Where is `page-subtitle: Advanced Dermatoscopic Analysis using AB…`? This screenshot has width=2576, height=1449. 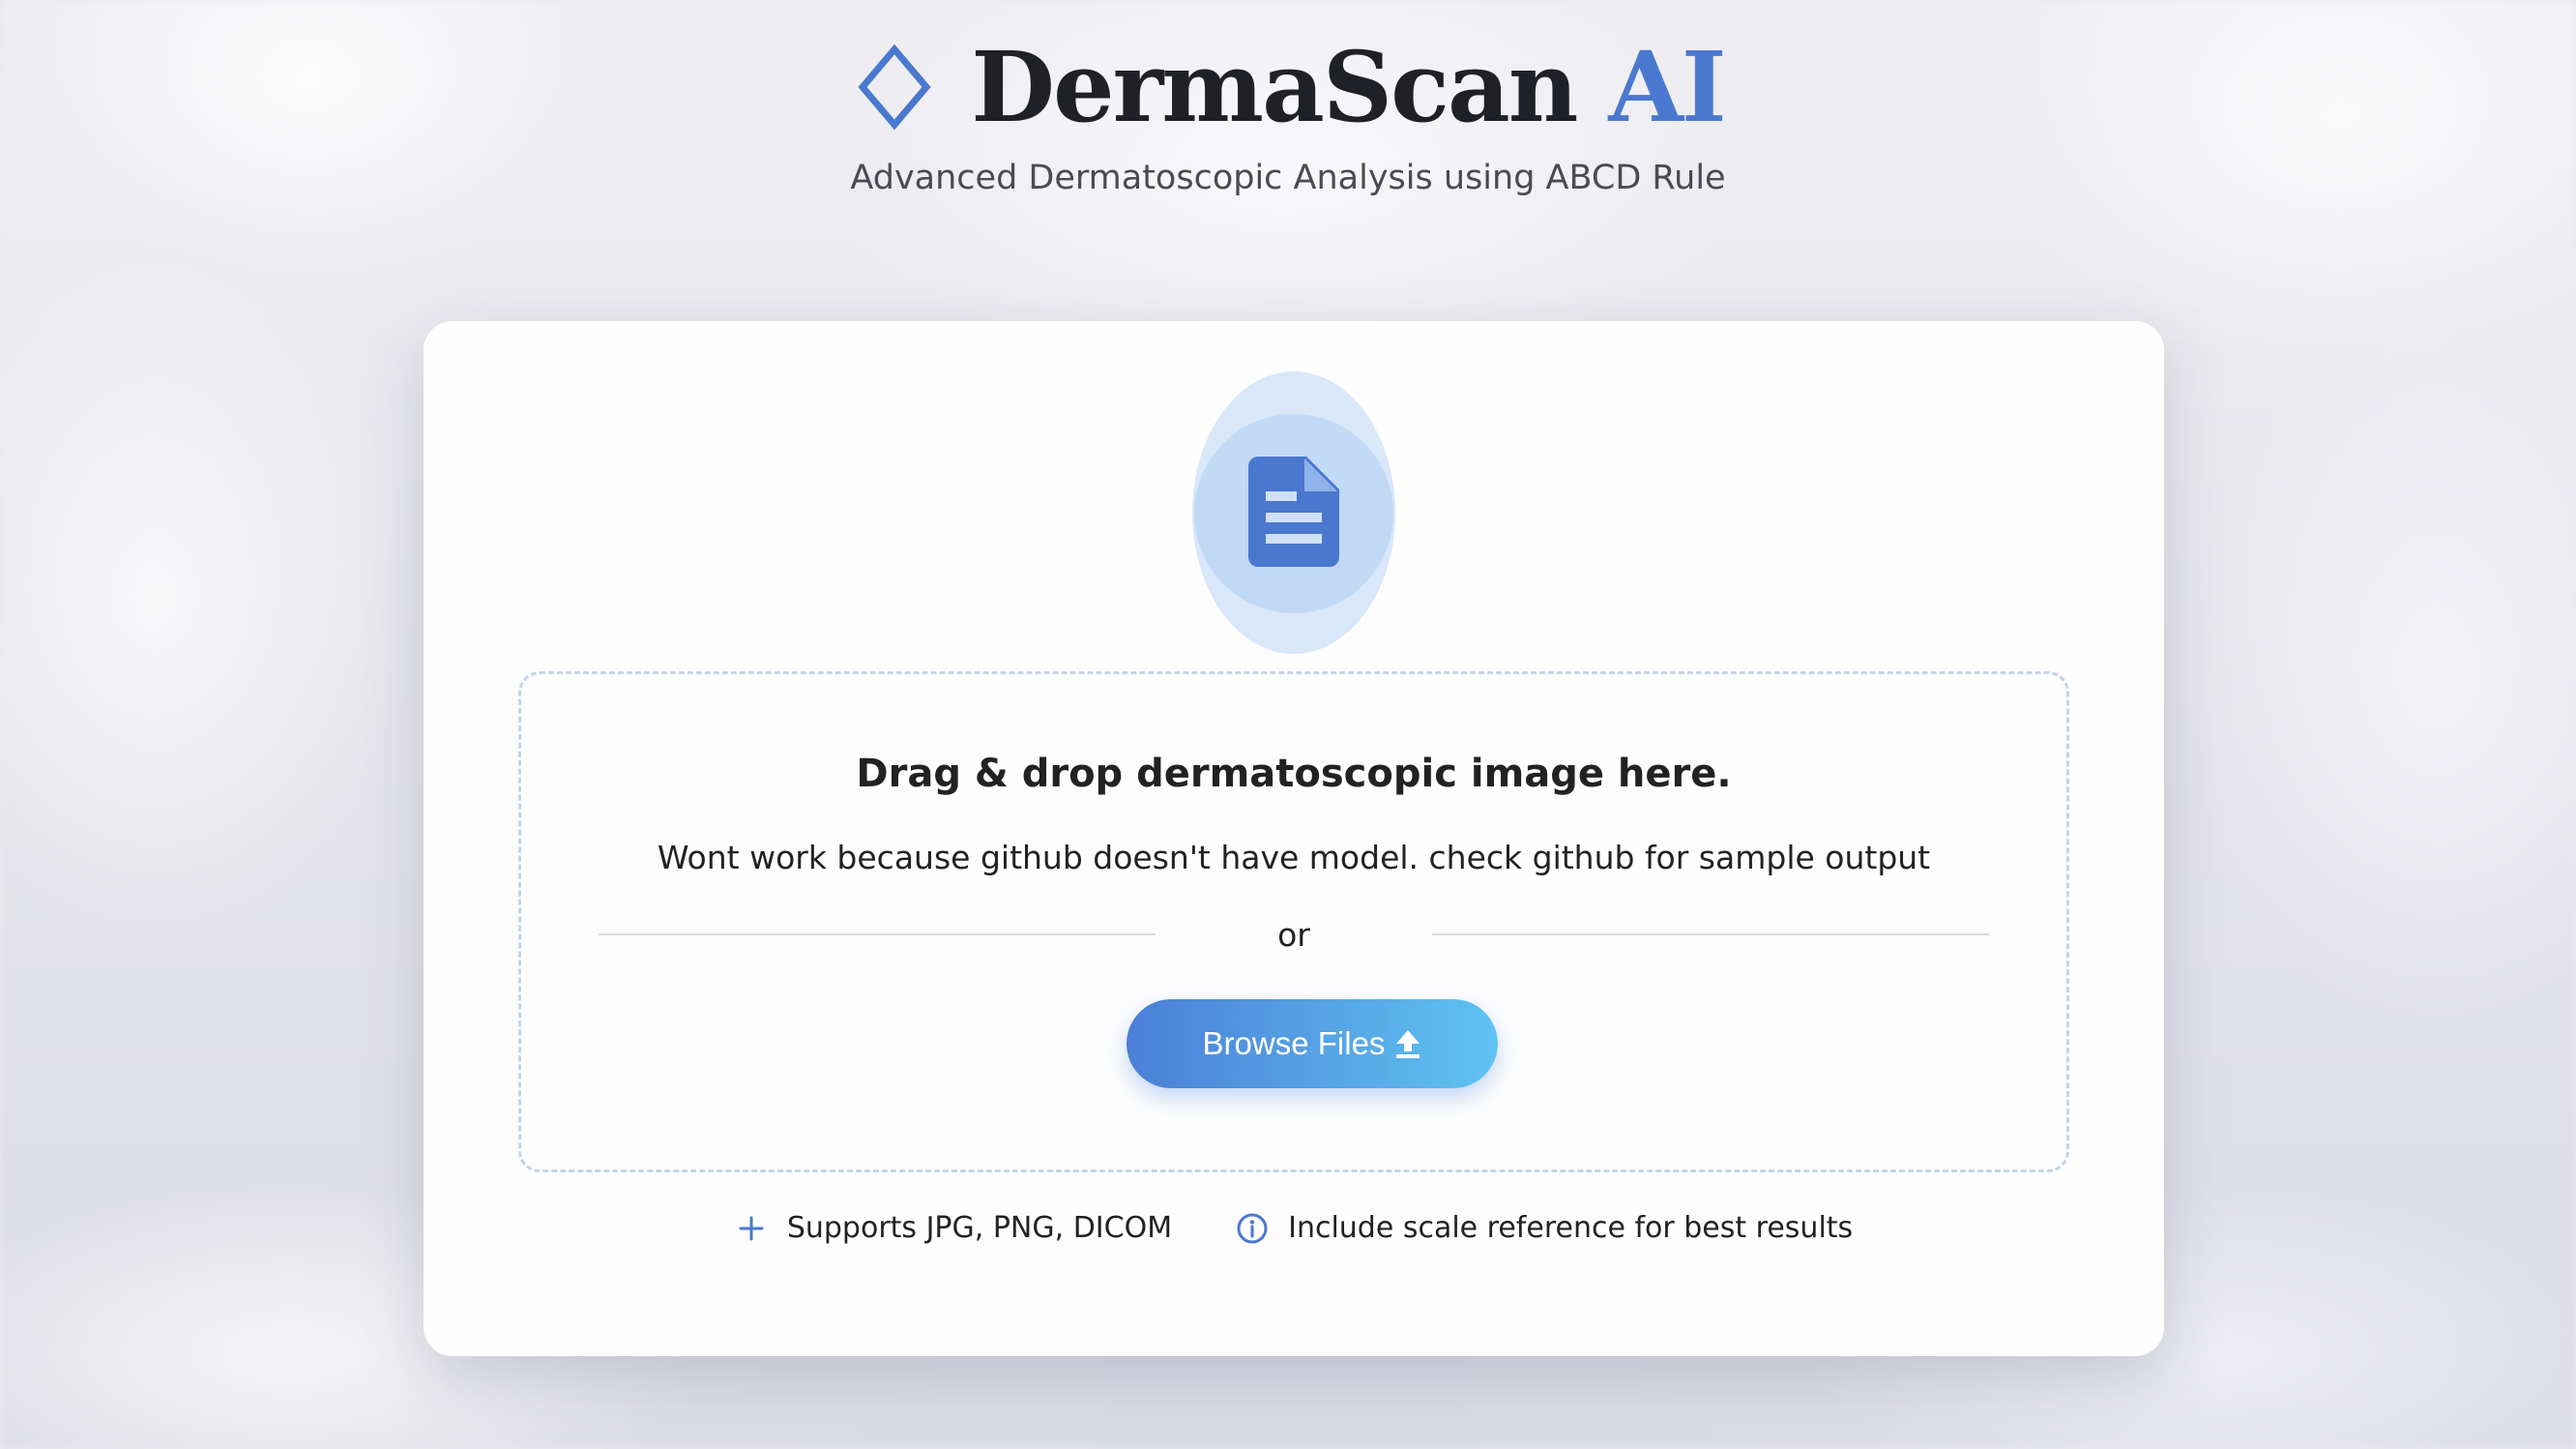
page-subtitle: Advanced Dermatoscopic Analysis using AB… is located at coordinates (1288, 178).